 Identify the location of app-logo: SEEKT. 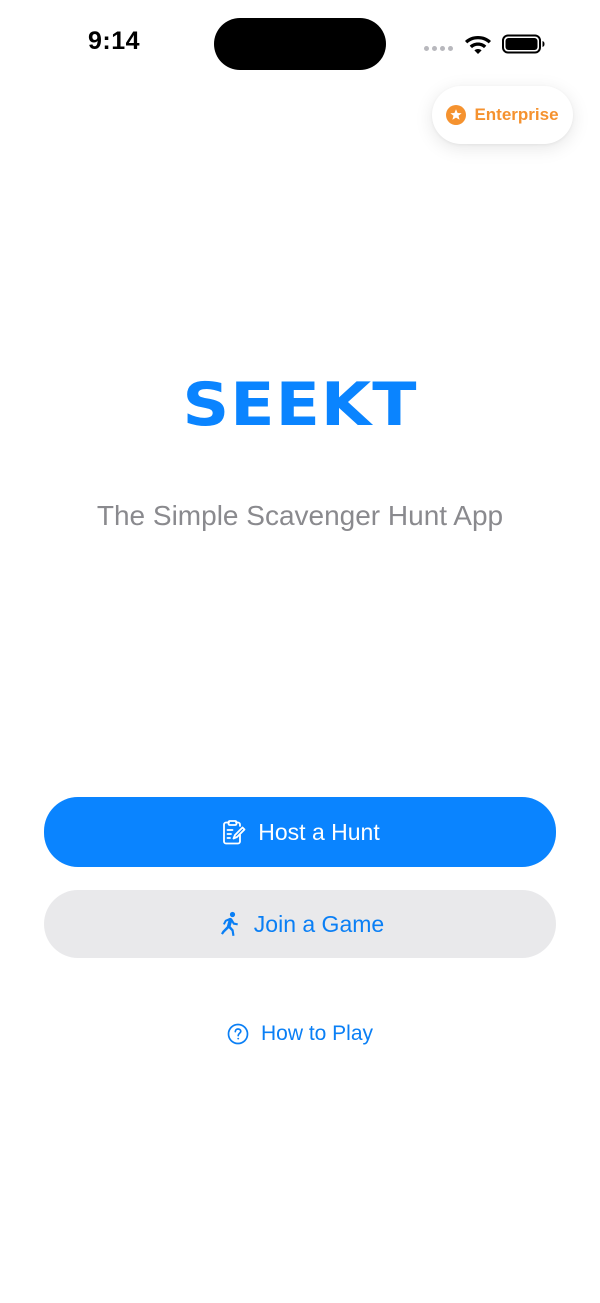
(300, 405).